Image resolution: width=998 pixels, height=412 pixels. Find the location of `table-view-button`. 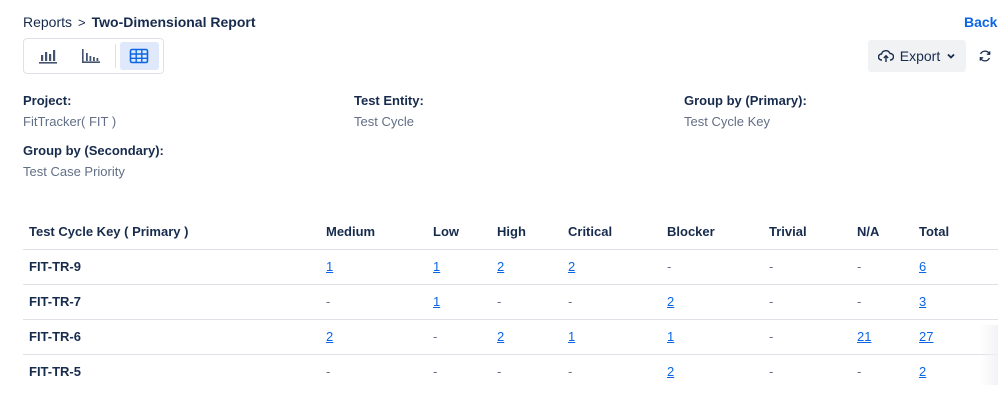

table-view-button is located at coordinates (139, 56).